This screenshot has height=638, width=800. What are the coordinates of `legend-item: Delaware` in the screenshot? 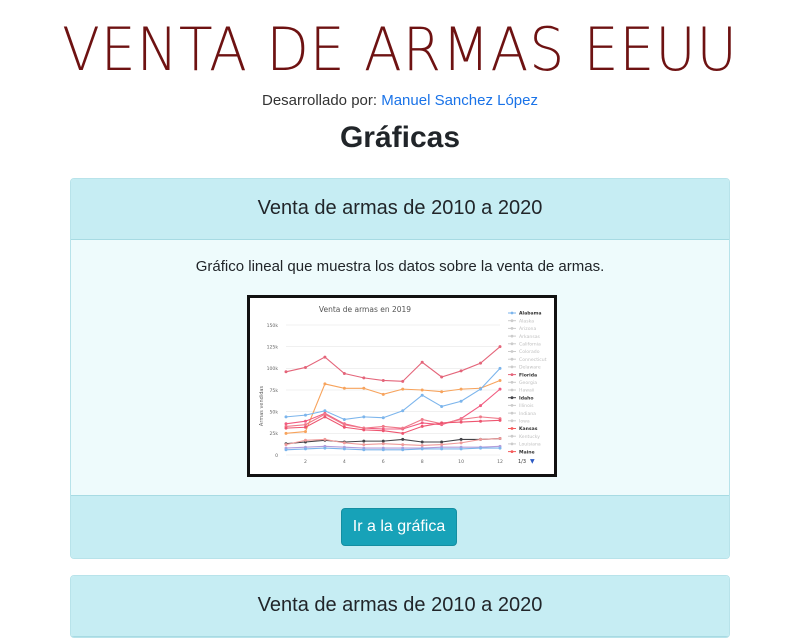 It's located at (524, 368).